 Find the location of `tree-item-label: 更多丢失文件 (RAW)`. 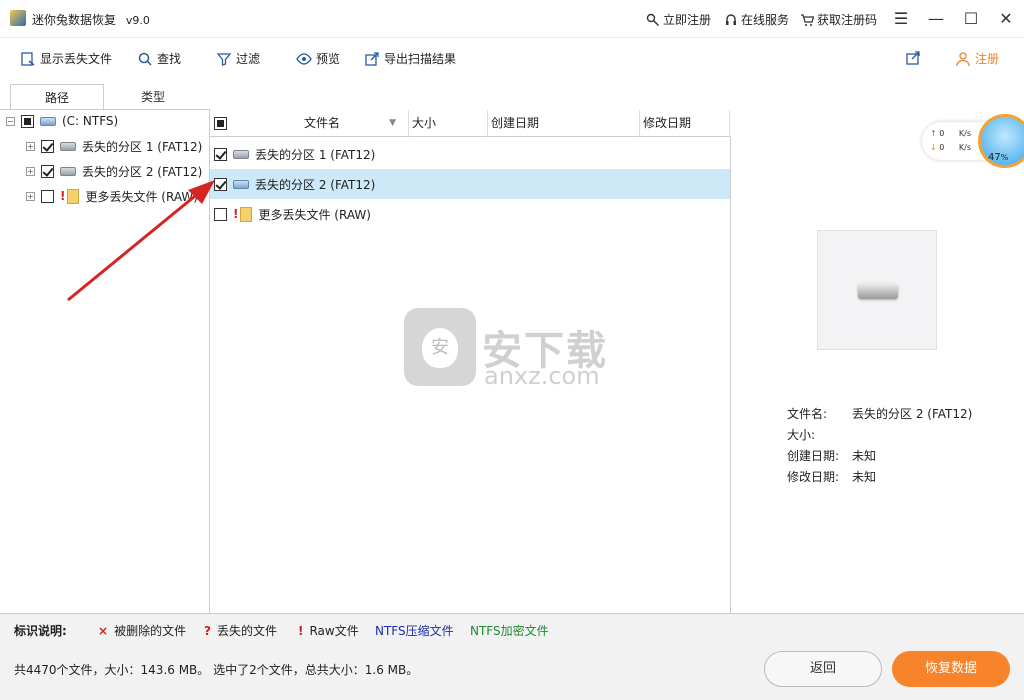

tree-item-label: 更多丢失文件 (RAW) is located at coordinates (141, 196).